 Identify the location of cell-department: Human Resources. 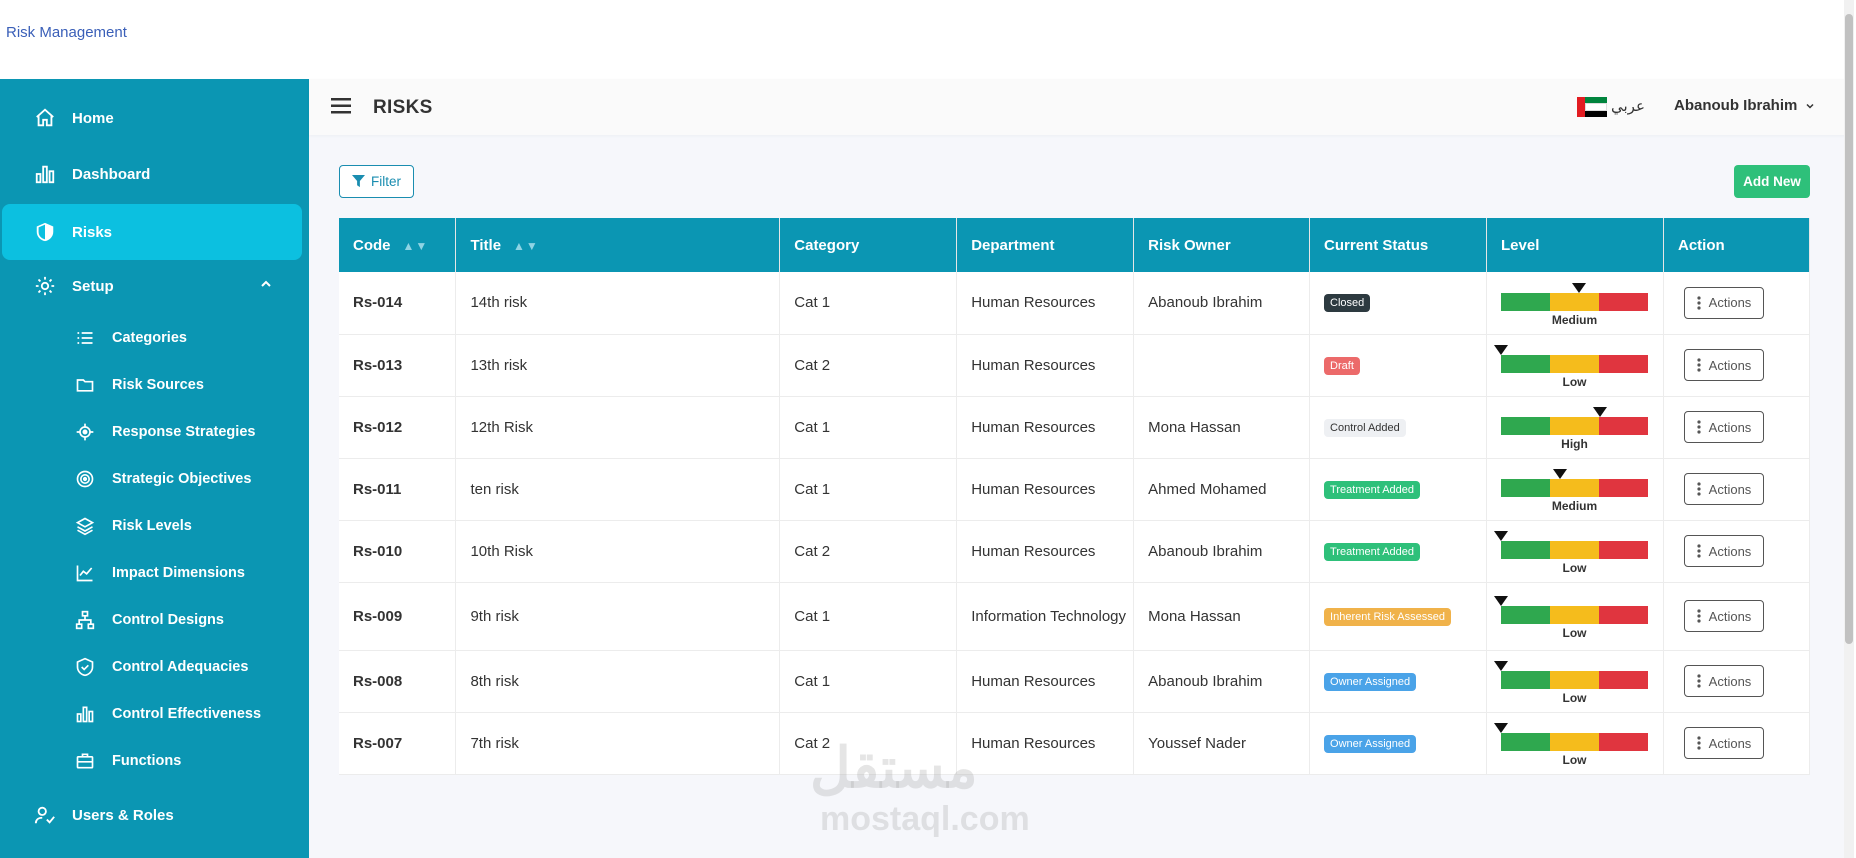
(1045, 303).